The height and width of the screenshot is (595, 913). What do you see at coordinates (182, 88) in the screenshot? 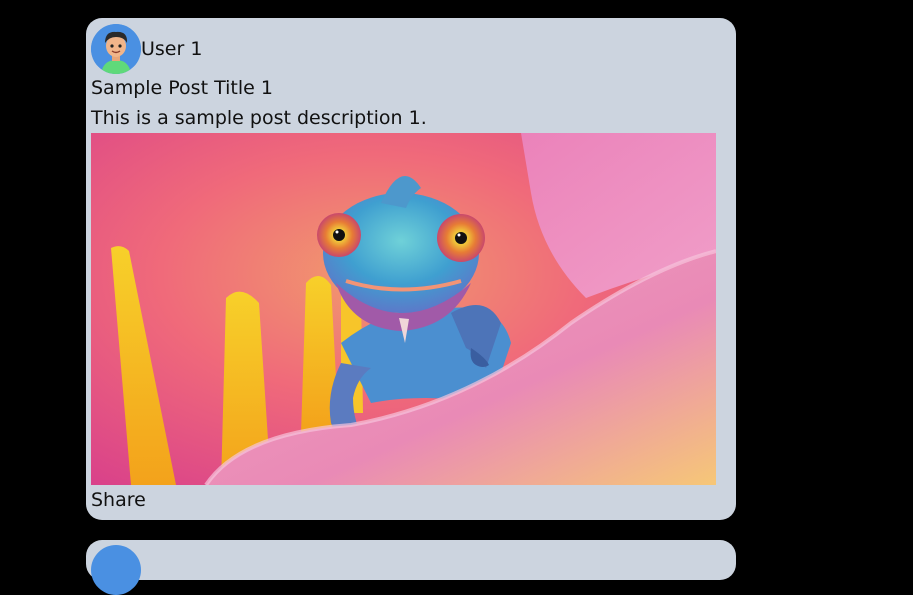
I see `post-title: Sample Post Title 1` at bounding box center [182, 88].